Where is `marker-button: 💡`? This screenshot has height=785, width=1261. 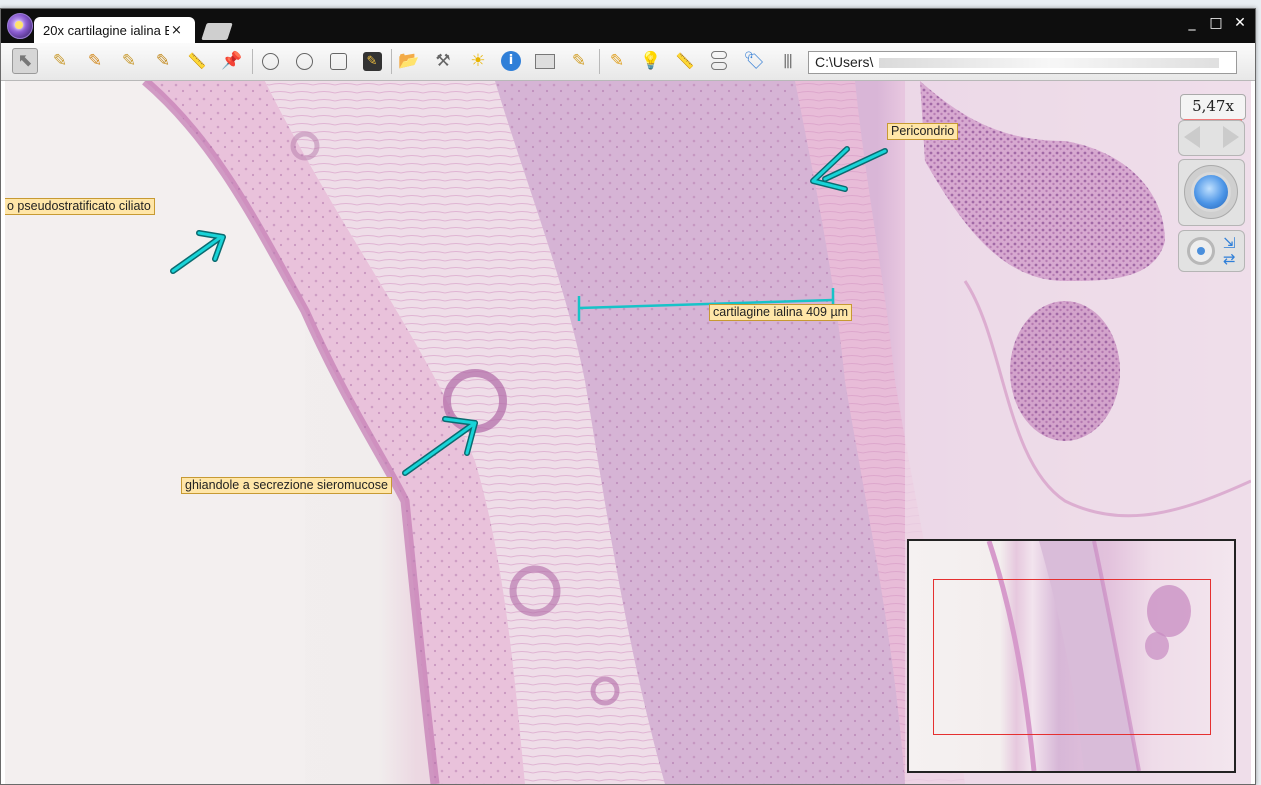 marker-button: 💡 is located at coordinates (651, 61).